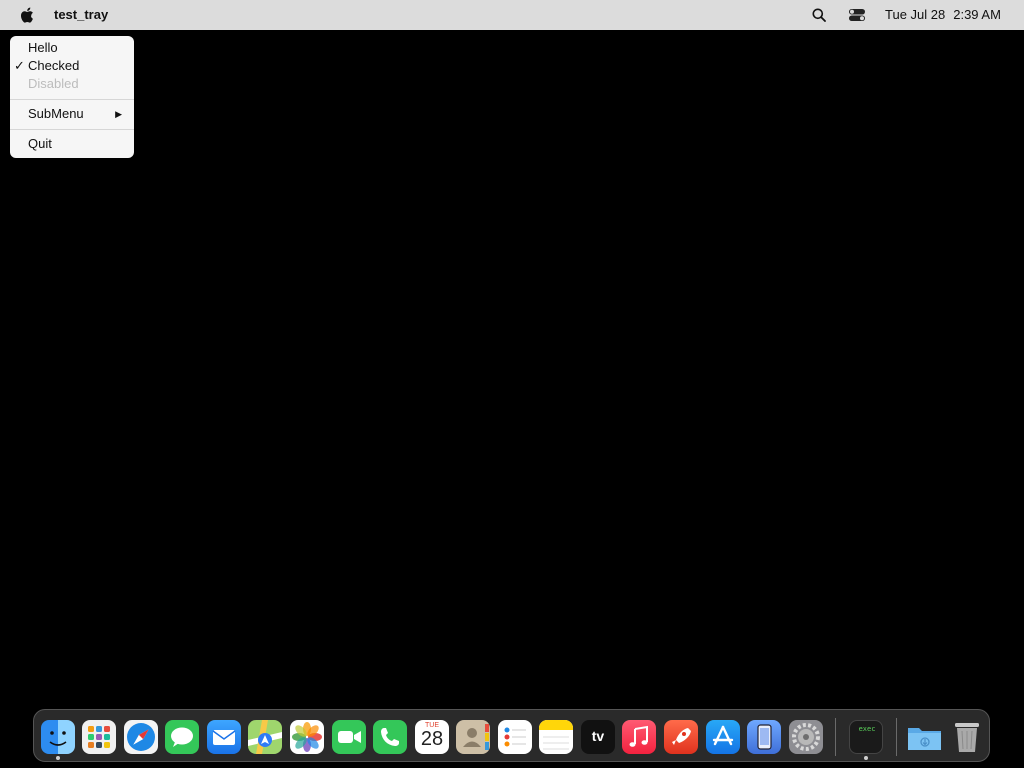 The height and width of the screenshot is (768, 1024). Describe the element at coordinates (819, 15) in the screenshot. I see `search-icon` at that location.